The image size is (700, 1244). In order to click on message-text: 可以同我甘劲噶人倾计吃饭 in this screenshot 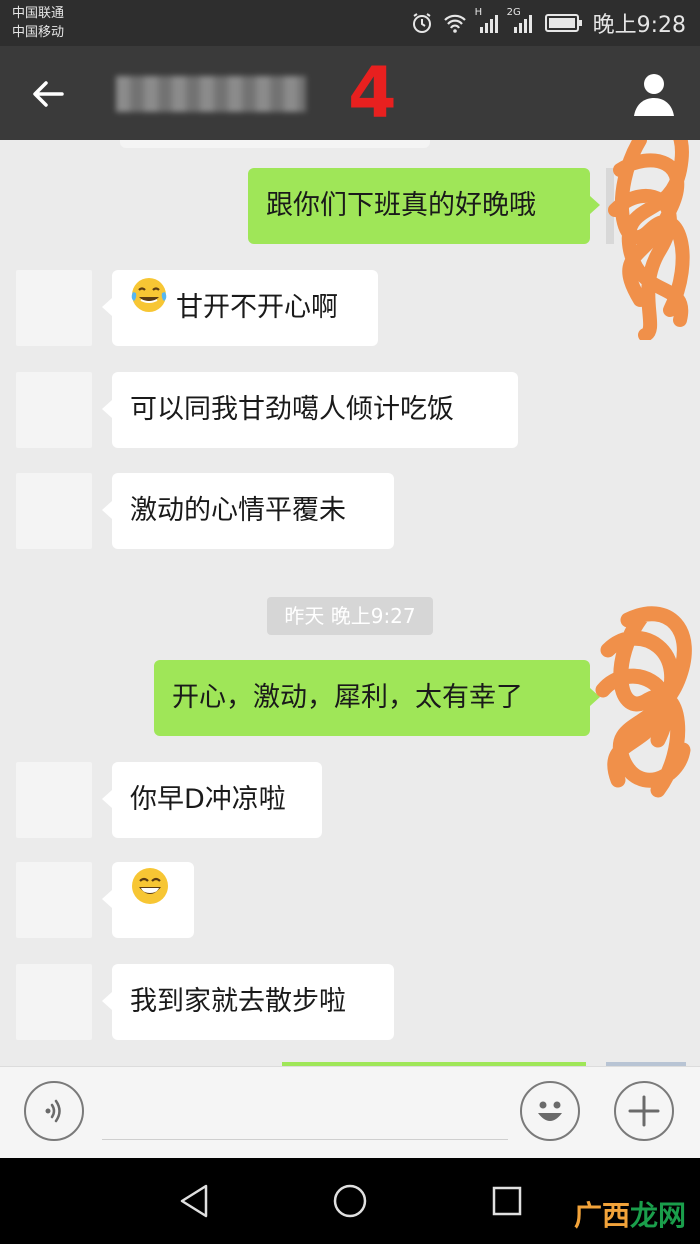, I will do `click(292, 409)`.